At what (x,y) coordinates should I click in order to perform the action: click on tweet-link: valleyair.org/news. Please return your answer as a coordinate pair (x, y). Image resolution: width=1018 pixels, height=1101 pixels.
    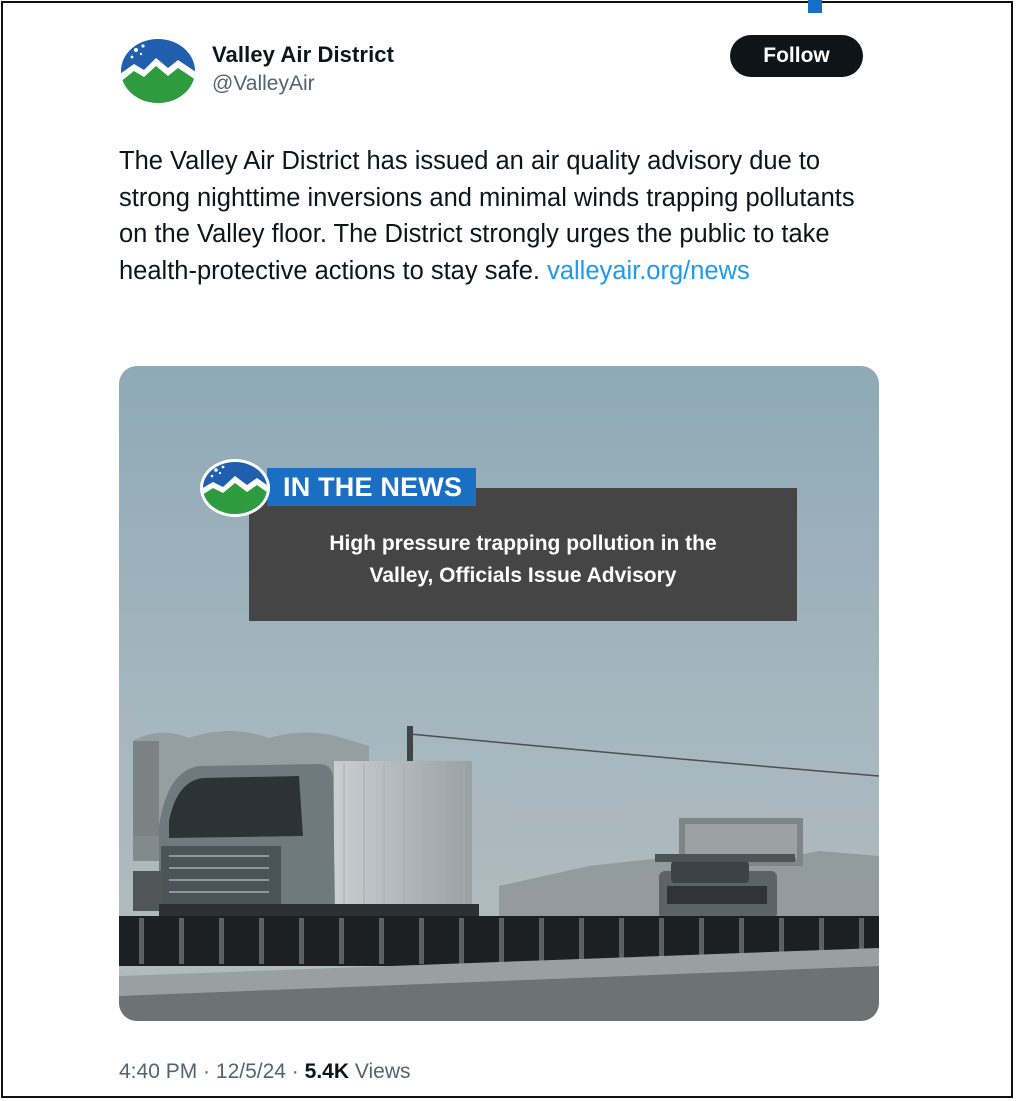
    Looking at the image, I should click on (648, 271).